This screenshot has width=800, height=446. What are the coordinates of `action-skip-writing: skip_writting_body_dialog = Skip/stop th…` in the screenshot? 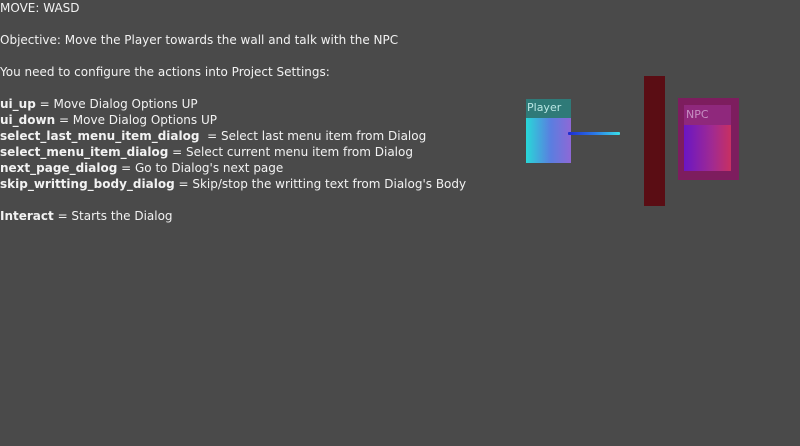 It's located at (233, 184).